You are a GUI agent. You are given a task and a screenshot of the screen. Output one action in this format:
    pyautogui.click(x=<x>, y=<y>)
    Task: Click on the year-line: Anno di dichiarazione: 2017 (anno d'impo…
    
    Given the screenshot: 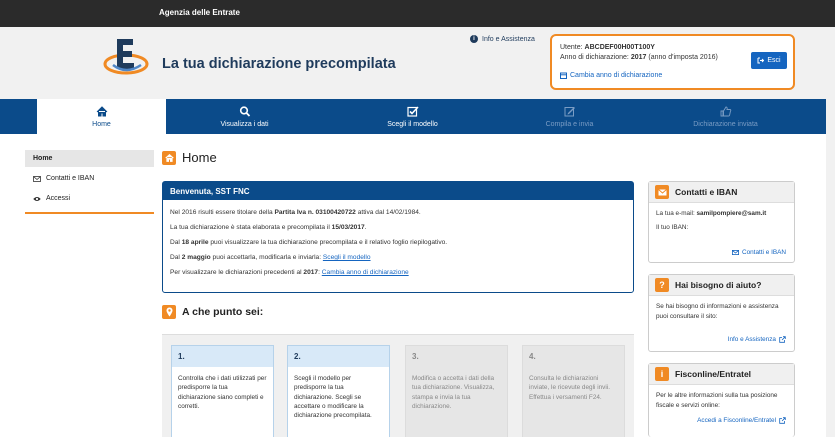 What is the action you would take?
    pyautogui.click(x=639, y=57)
    